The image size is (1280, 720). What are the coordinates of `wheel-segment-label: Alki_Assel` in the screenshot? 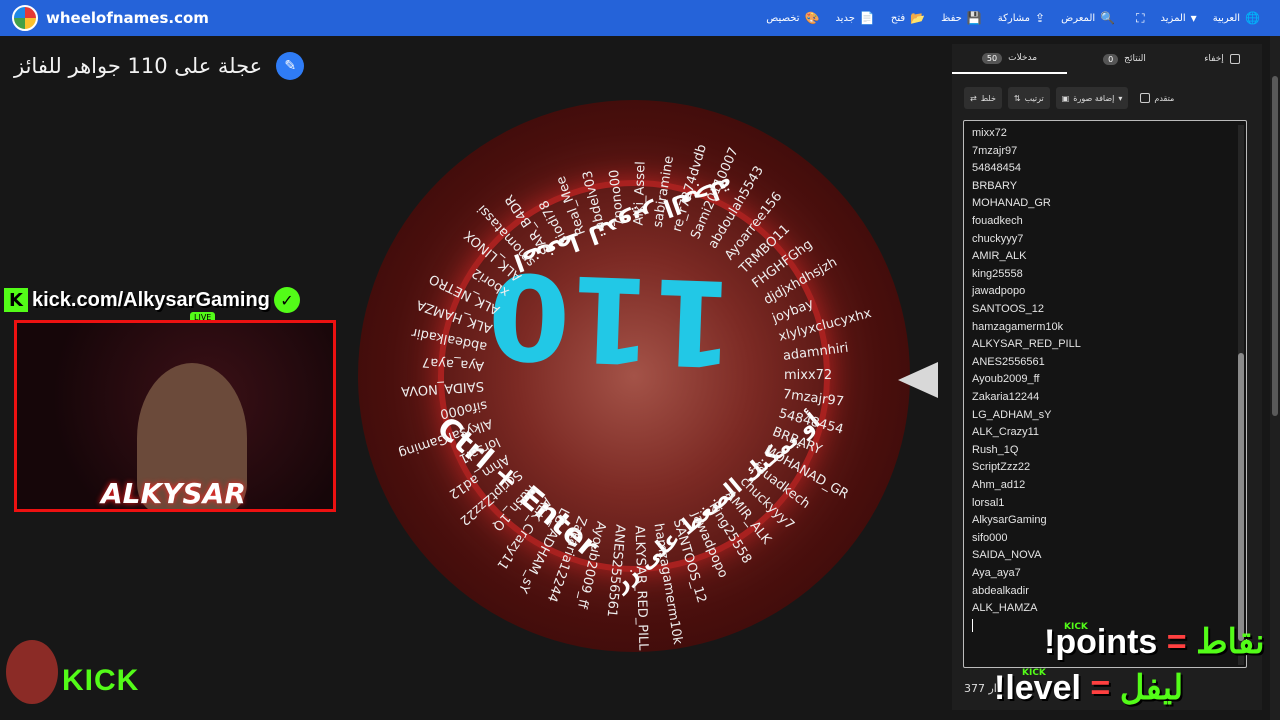 It's located at (640, 193).